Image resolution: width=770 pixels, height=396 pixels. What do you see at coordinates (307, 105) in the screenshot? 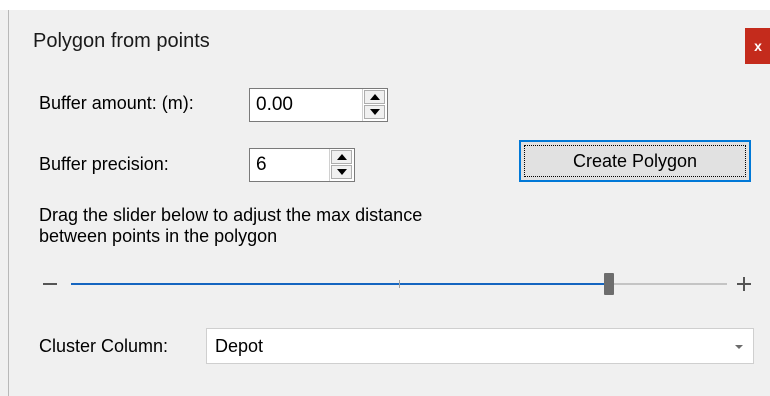
I see `buffer-amount-input` at bounding box center [307, 105].